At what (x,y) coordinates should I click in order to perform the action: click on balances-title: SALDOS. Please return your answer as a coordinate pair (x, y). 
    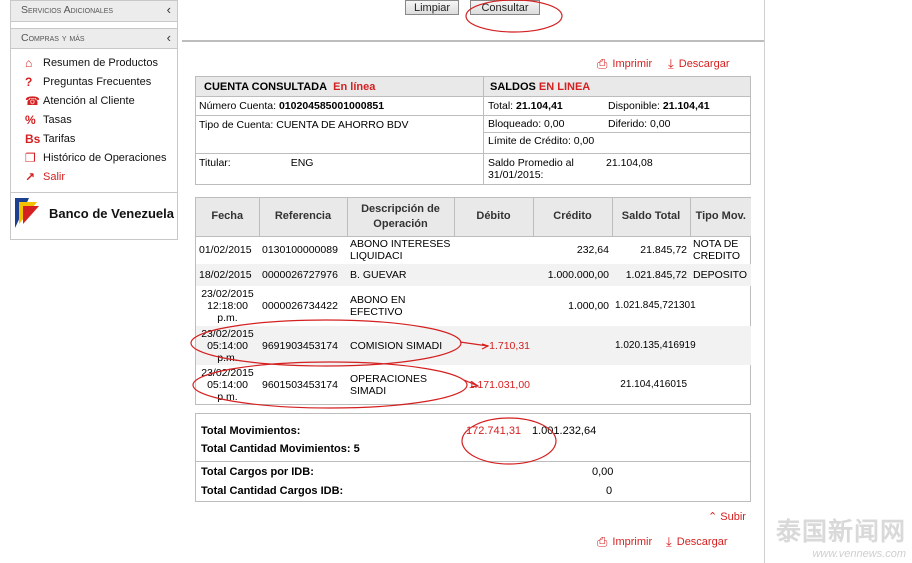
    Looking at the image, I should click on (513, 87).